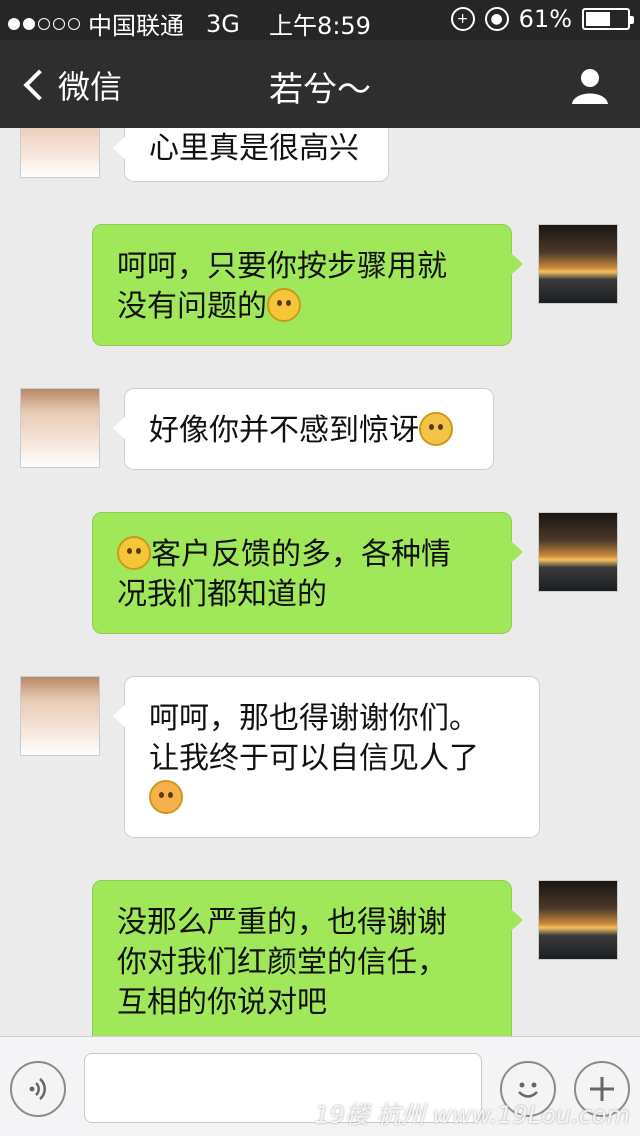 This screenshot has height=1136, width=640. I want to click on message-line-2: 没有问题的, so click(302, 307).